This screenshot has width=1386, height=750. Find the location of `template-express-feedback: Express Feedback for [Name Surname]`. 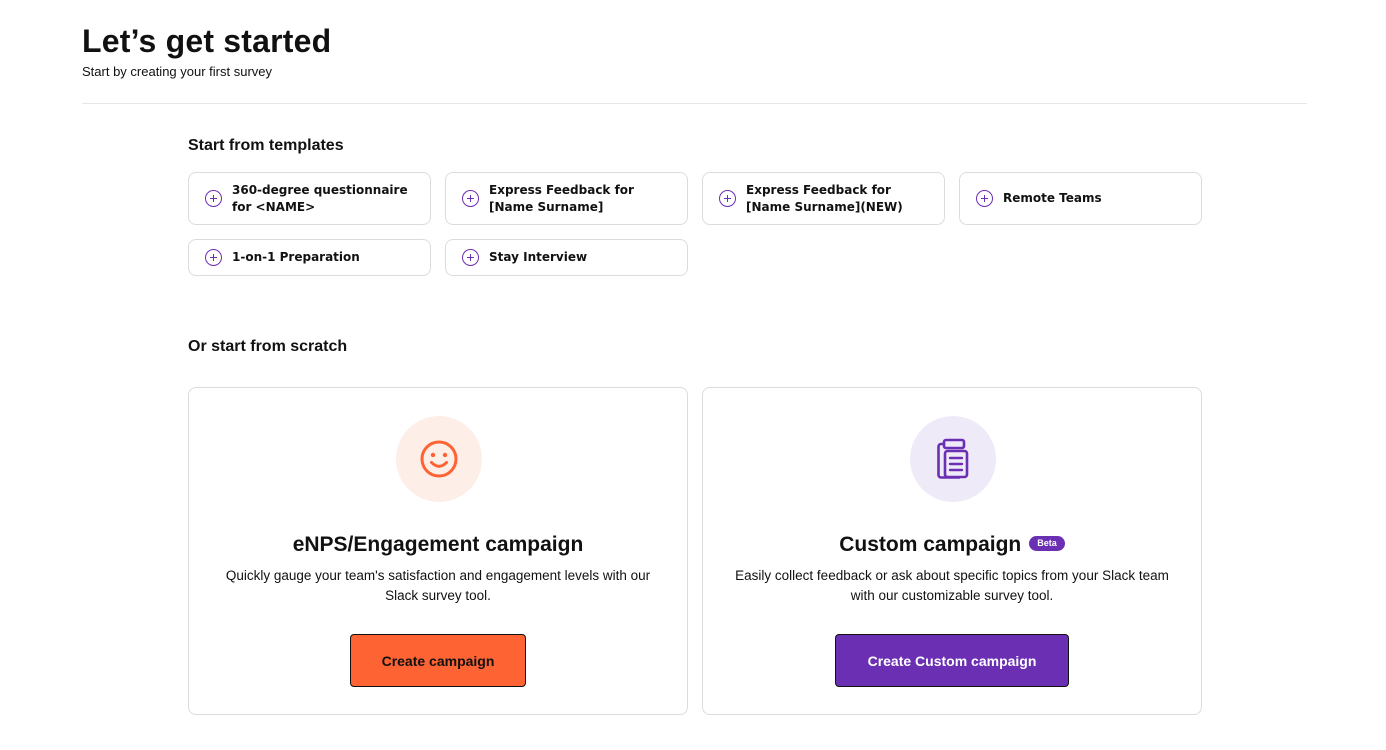

template-express-feedback: Express Feedback for [Name Surname] is located at coordinates (566, 198).